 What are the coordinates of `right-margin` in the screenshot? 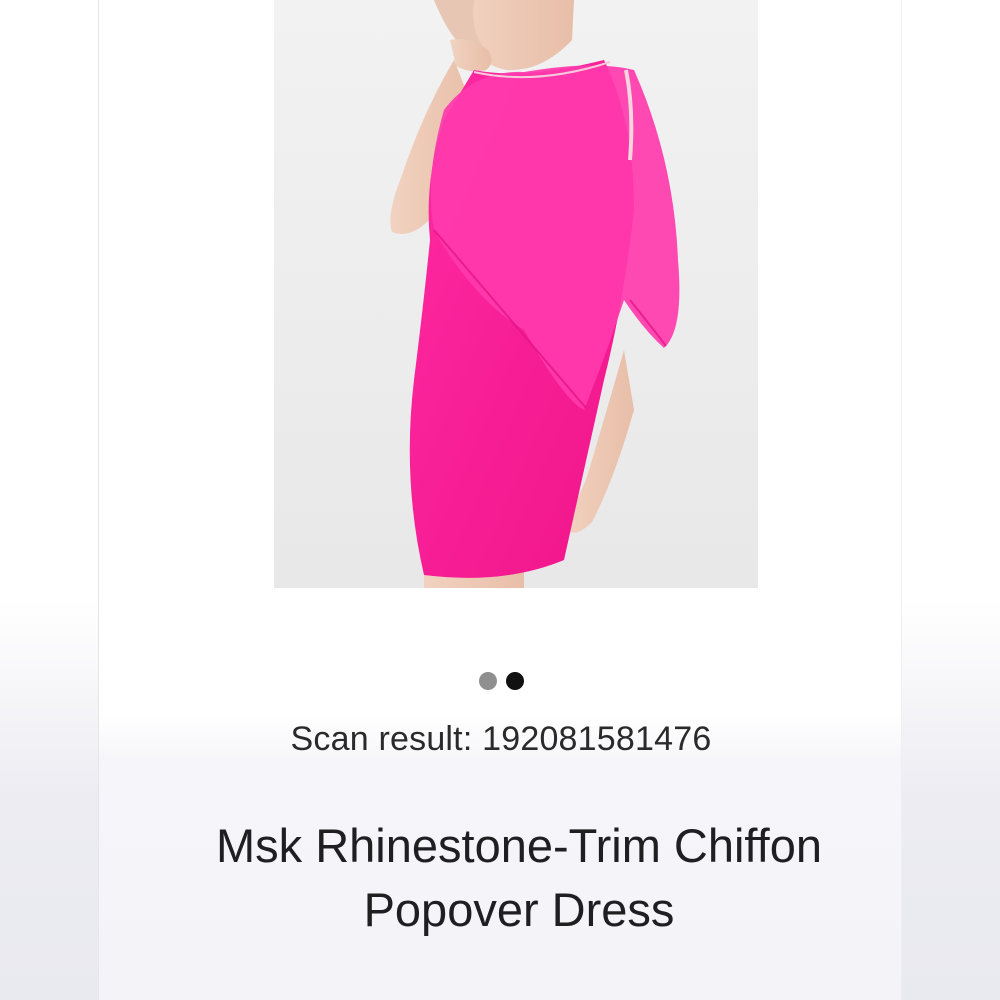 It's located at (951, 500).